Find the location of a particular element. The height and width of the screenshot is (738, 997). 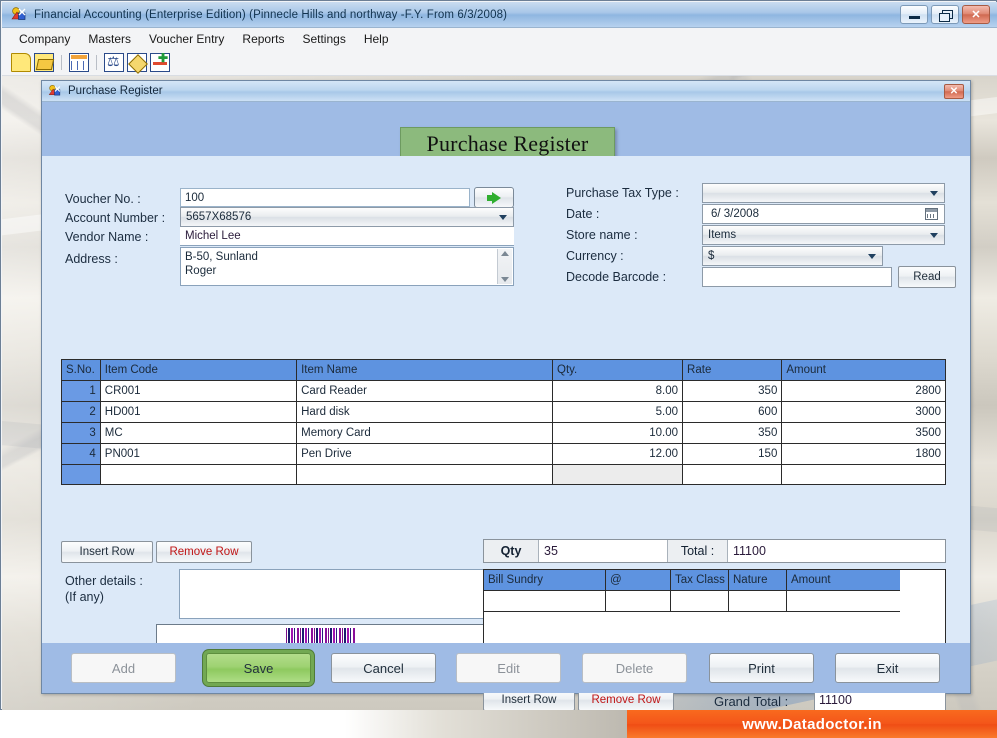

decode-barcode-input is located at coordinates (797, 277).